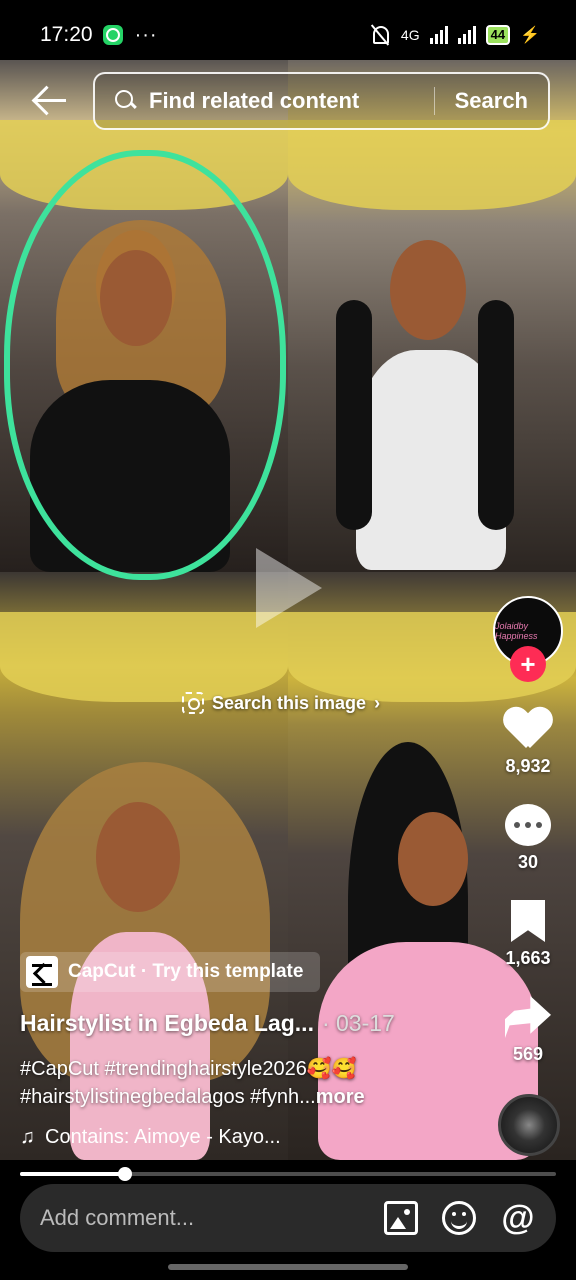 Image resolution: width=576 pixels, height=1280 pixels. I want to click on status-time: 17:20, so click(66, 34).